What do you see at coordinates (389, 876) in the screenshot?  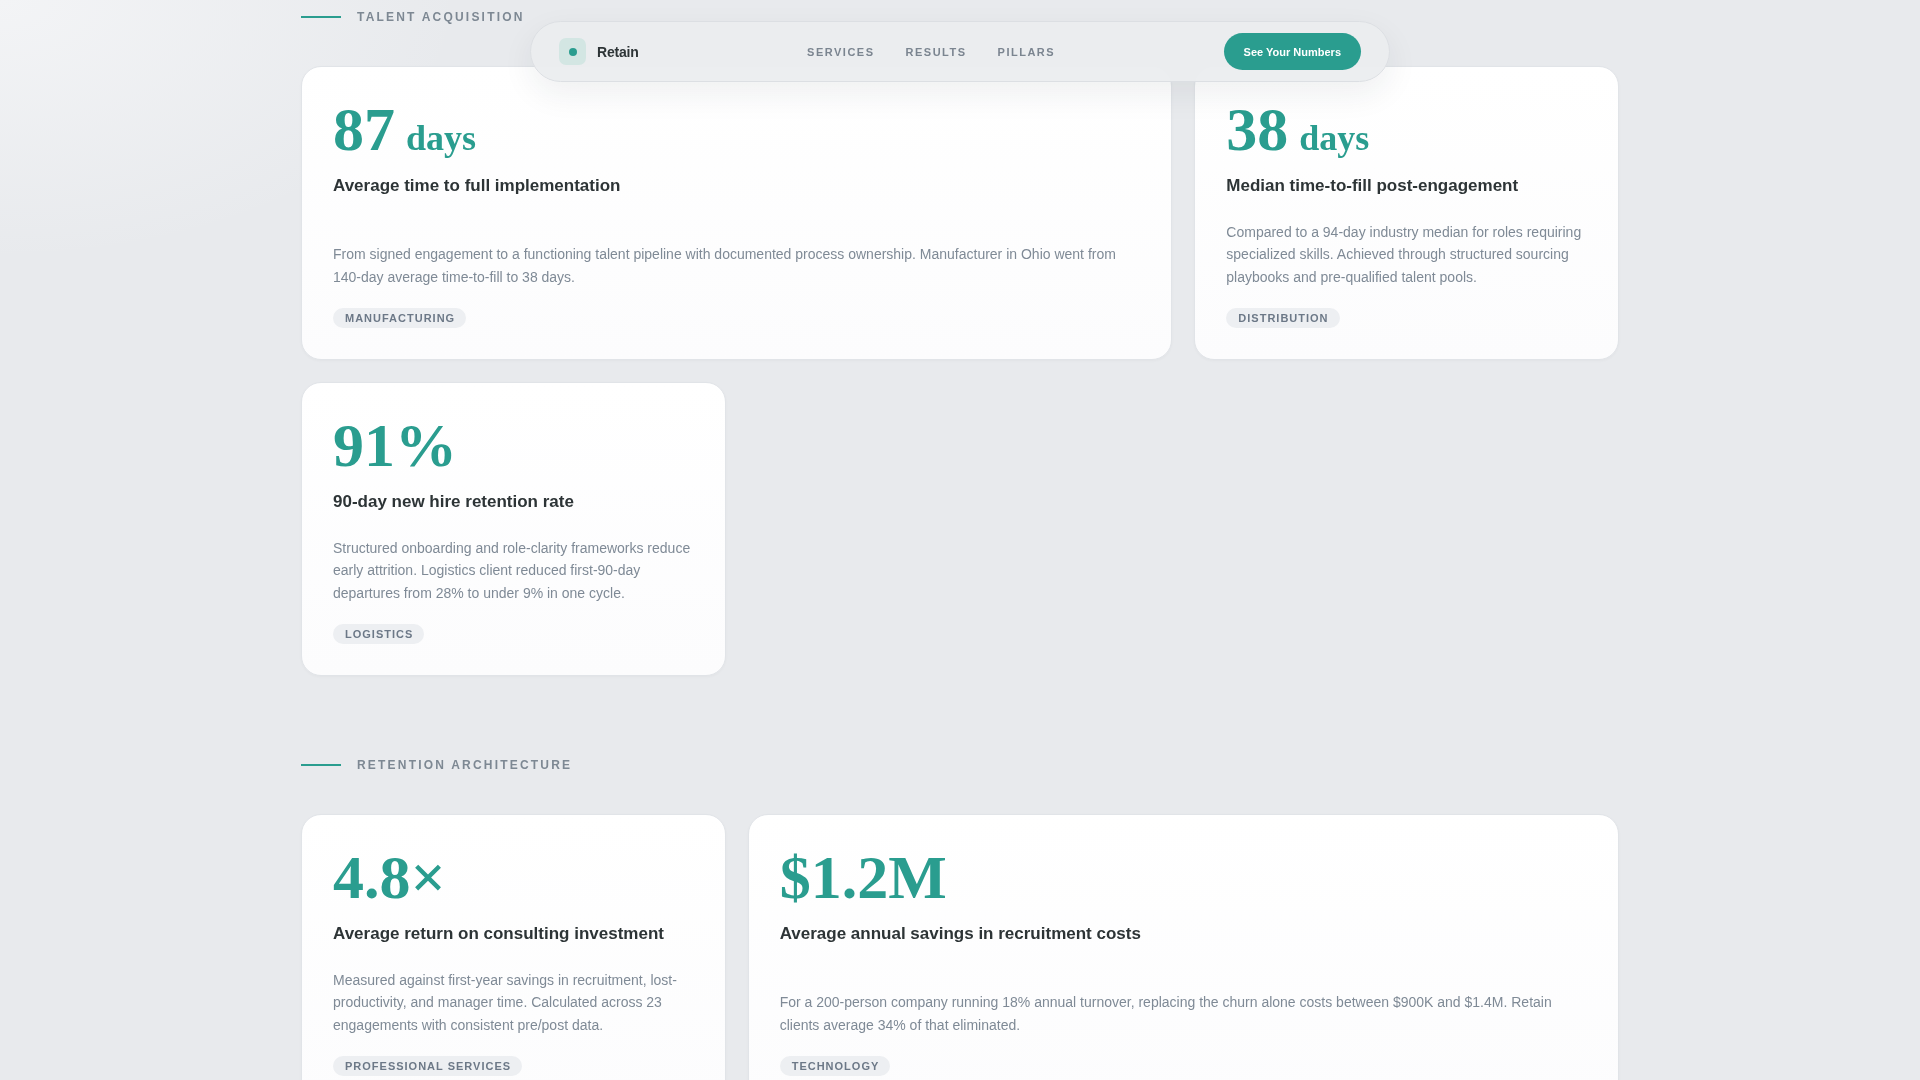 I see `stat-value: 4.8×` at bounding box center [389, 876].